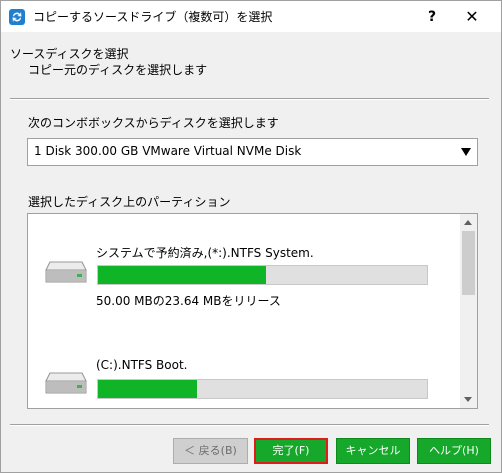 The width and height of the screenshot is (502, 473). What do you see at coordinates (69, 54) in the screenshot?
I see `page-title: ソースディスクを選択` at bounding box center [69, 54].